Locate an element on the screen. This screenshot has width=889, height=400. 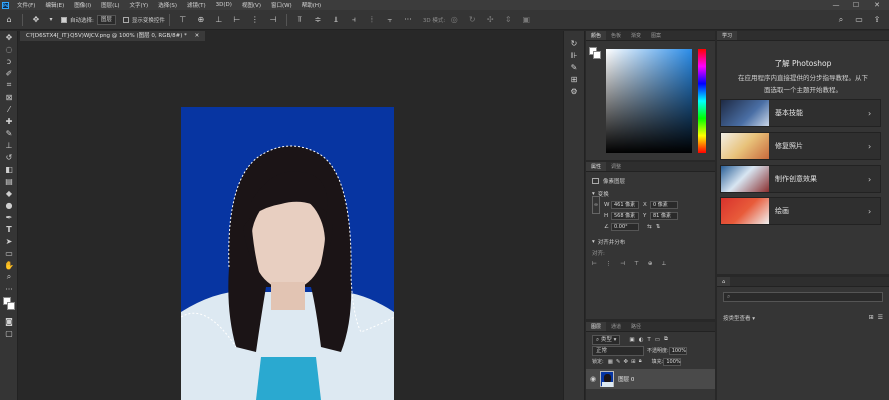
tab-color: 颜色 is located at coordinates (596, 35).